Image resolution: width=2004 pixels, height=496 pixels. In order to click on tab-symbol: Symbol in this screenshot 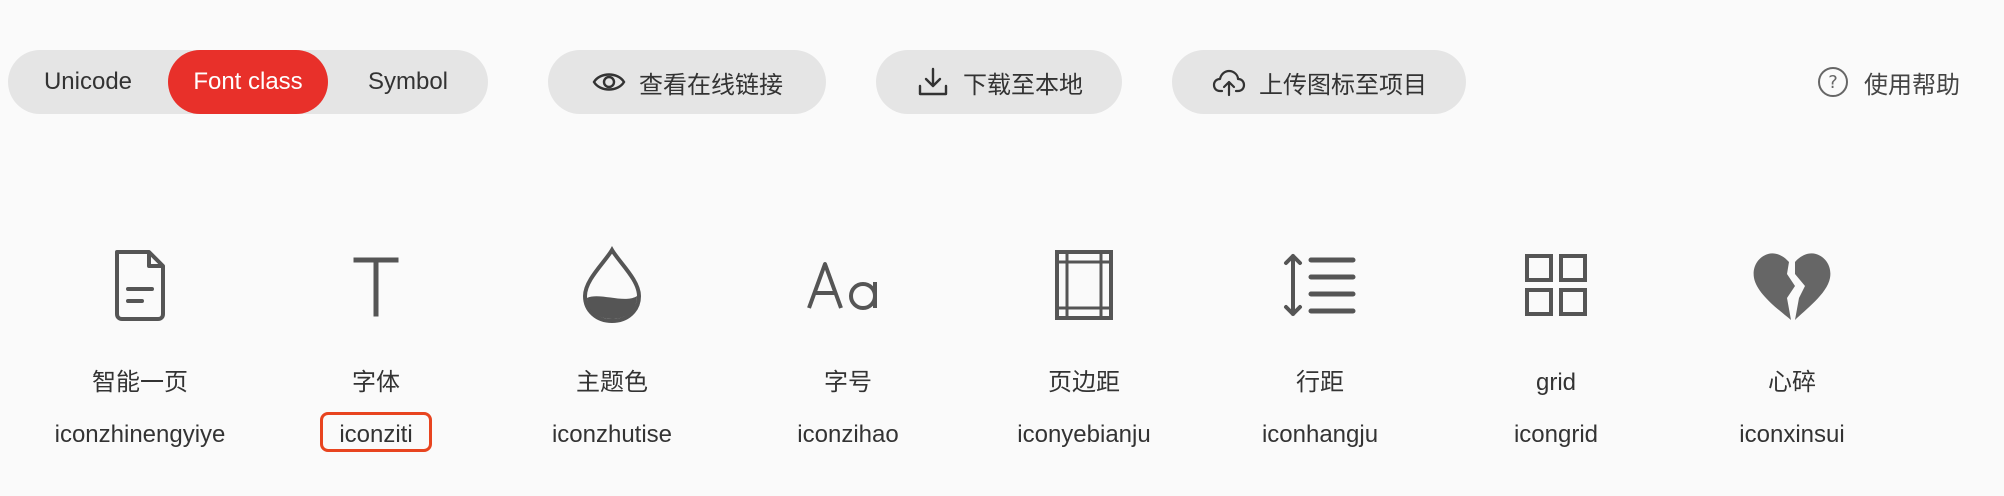, I will do `click(408, 82)`.